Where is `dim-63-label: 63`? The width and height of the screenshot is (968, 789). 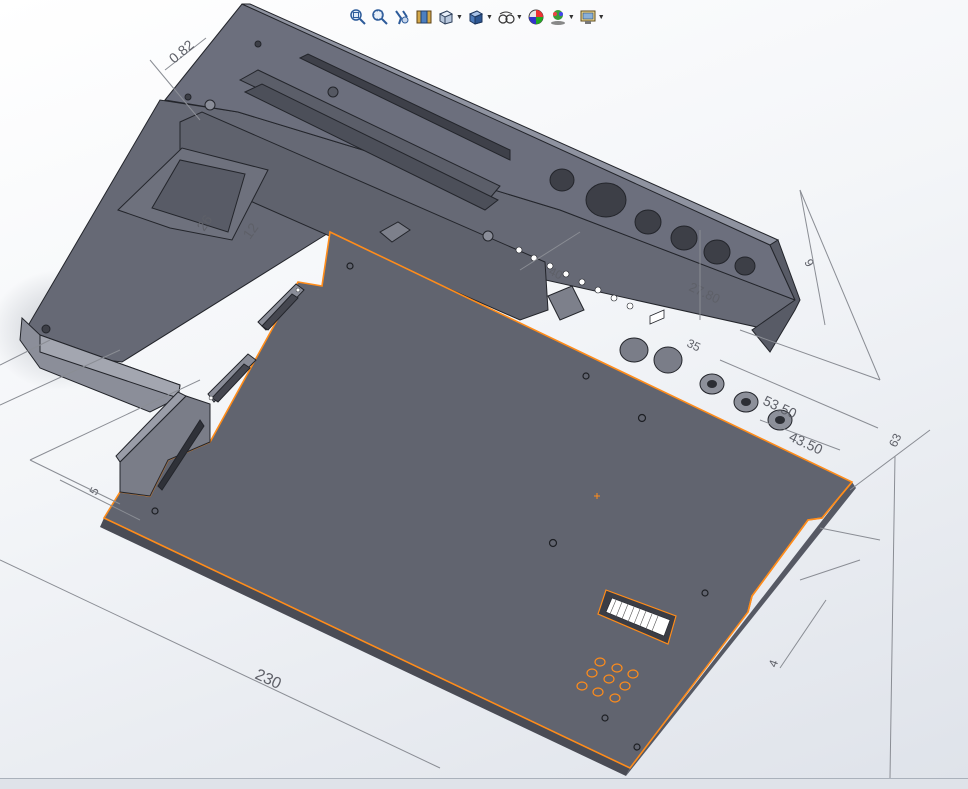
dim-63-label: 63 is located at coordinates (895, 440).